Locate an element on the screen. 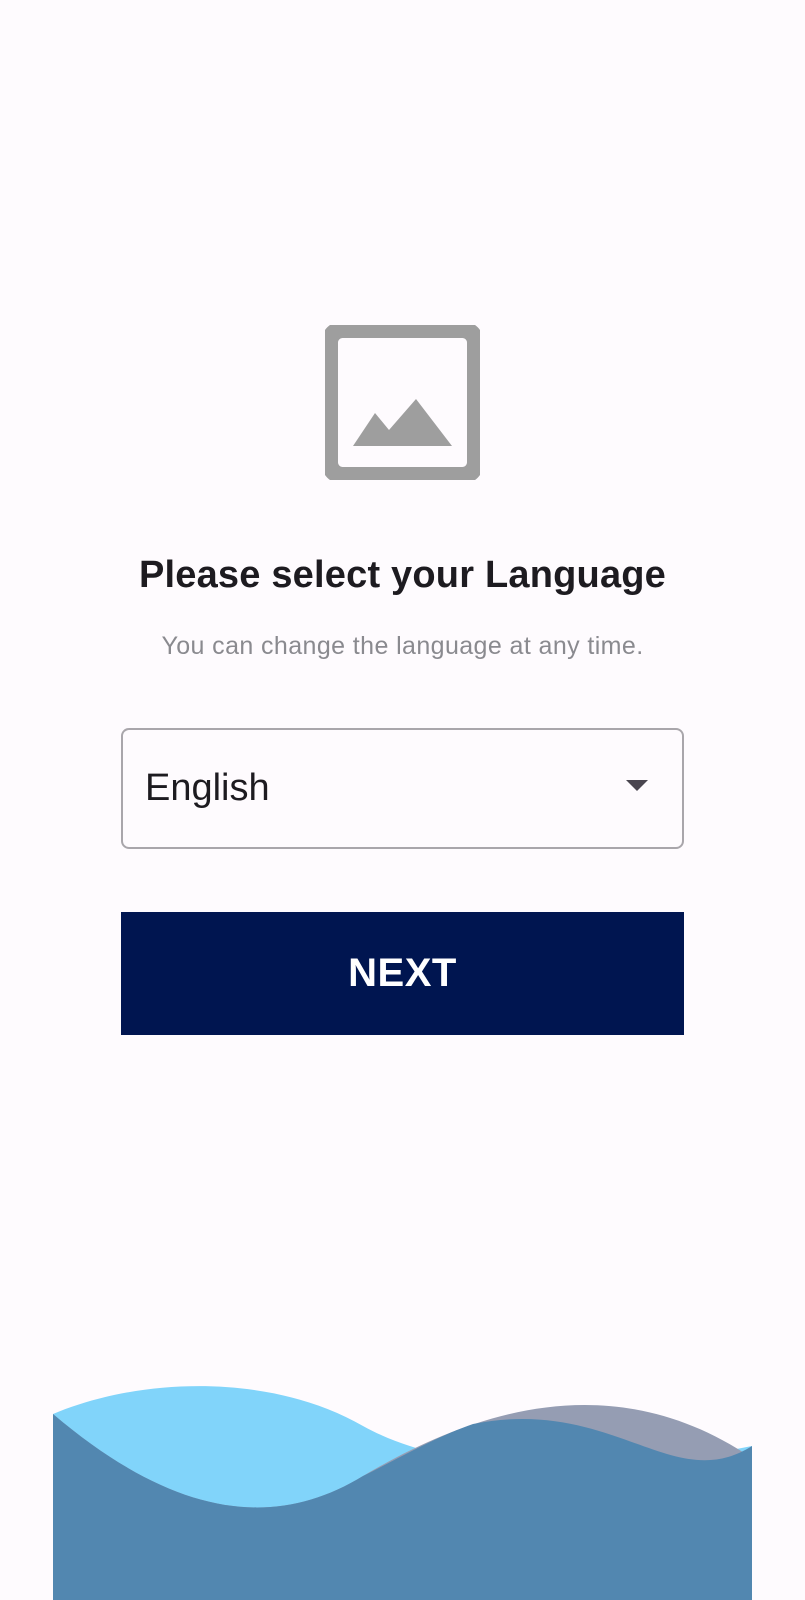  page-subtitle: You can change the language at any time. is located at coordinates (402, 646).